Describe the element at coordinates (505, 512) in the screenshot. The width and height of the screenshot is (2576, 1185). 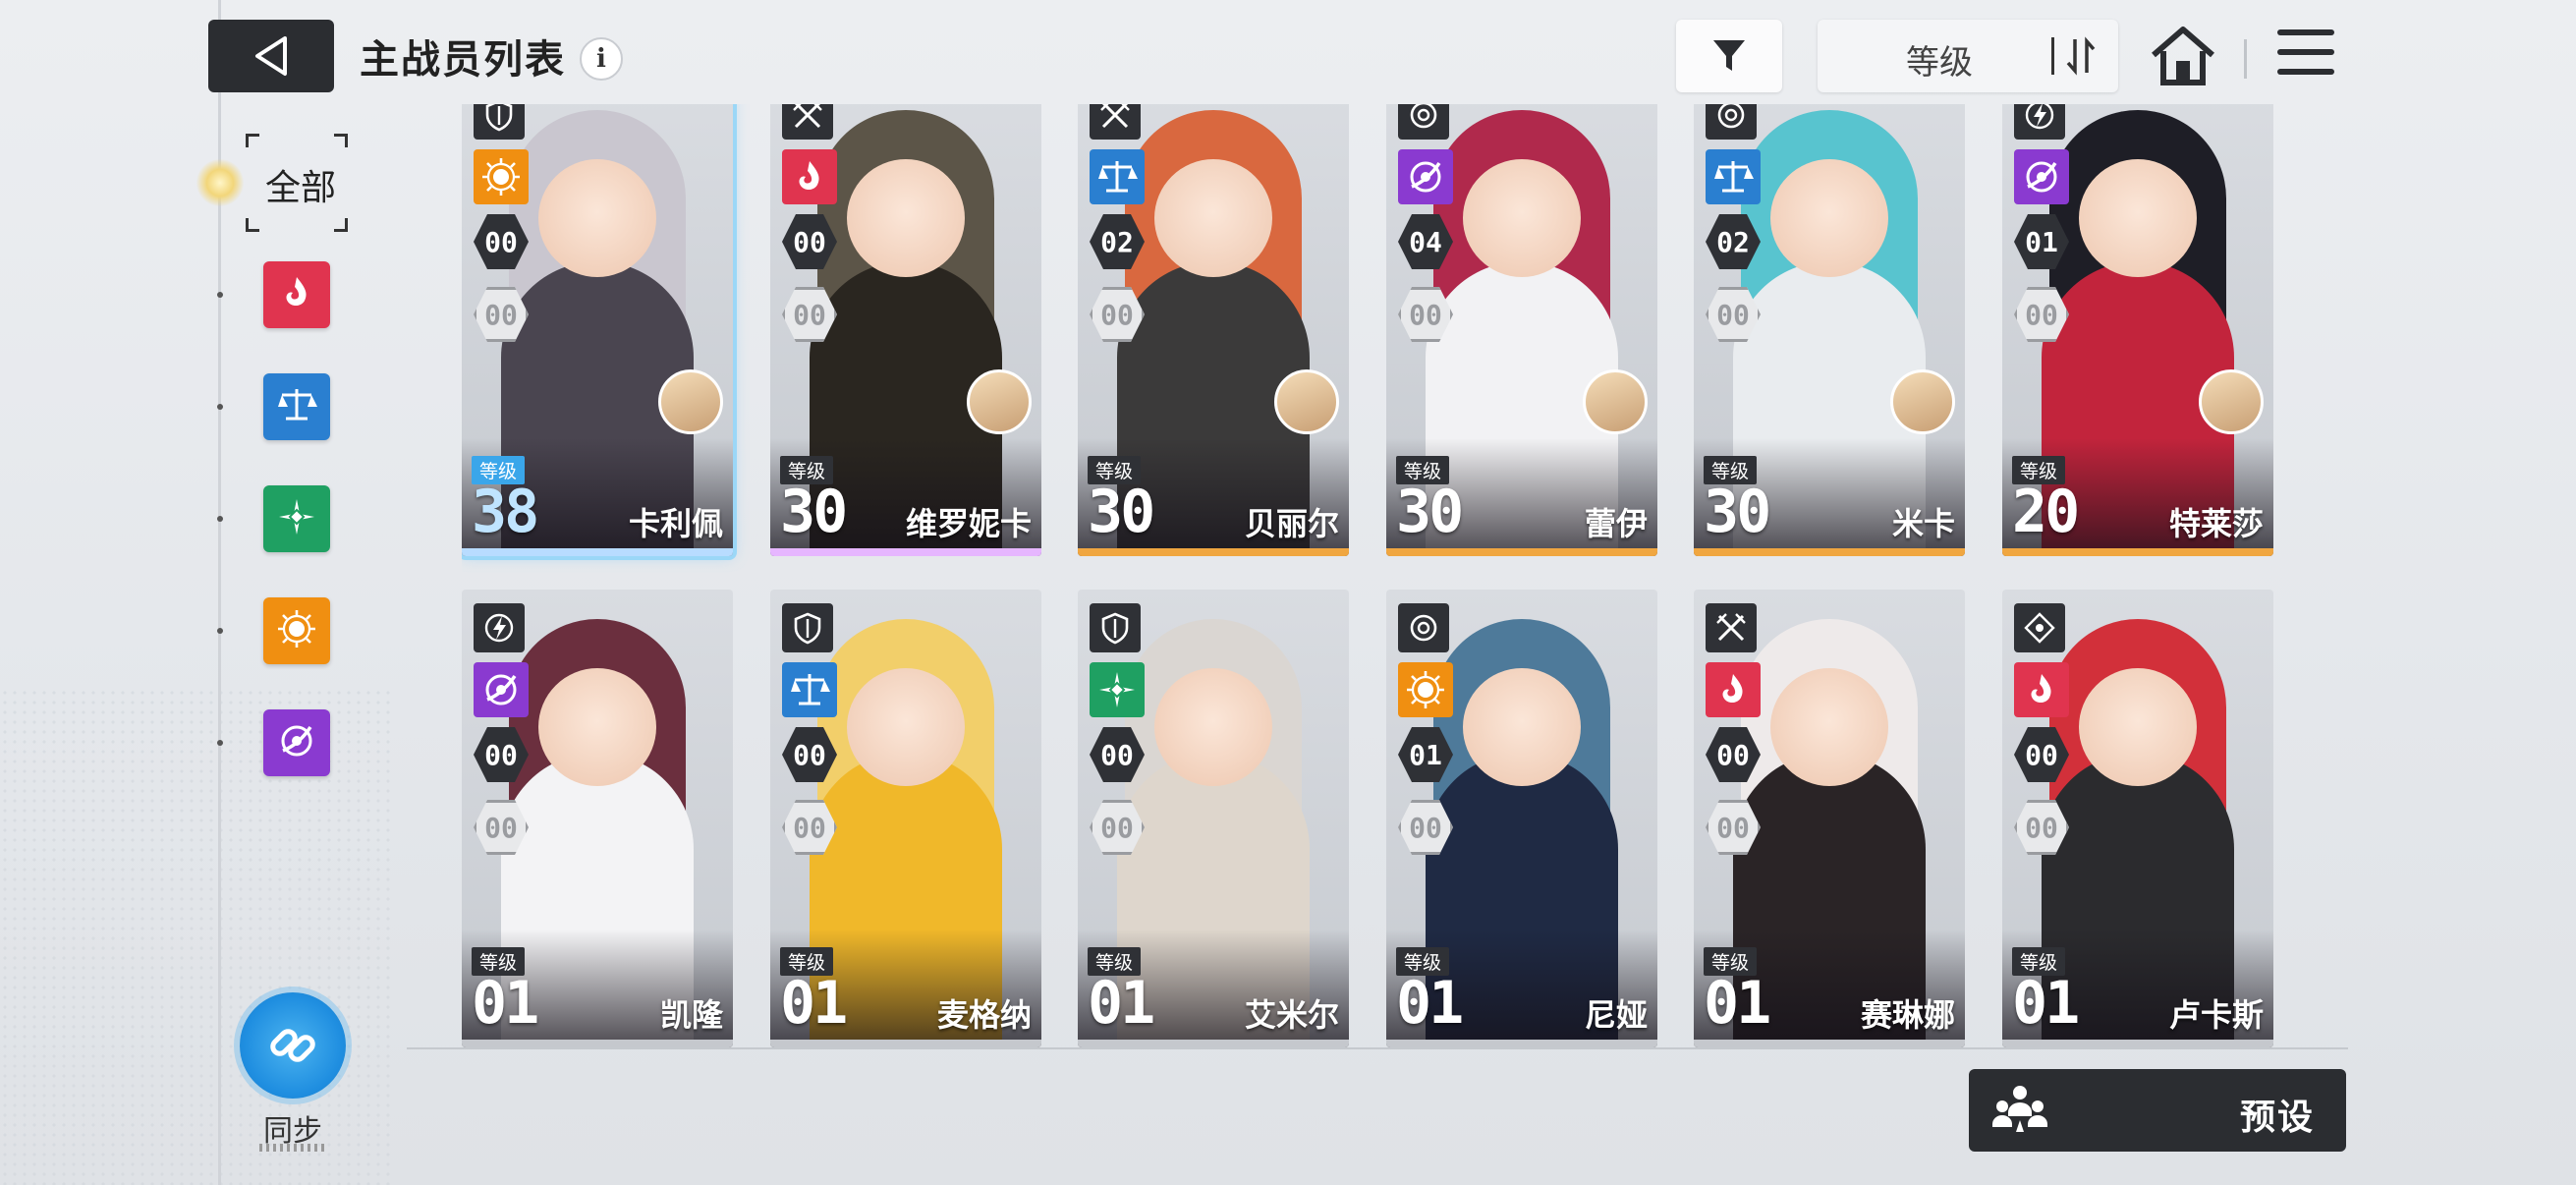
I see `level-value: 38` at that location.